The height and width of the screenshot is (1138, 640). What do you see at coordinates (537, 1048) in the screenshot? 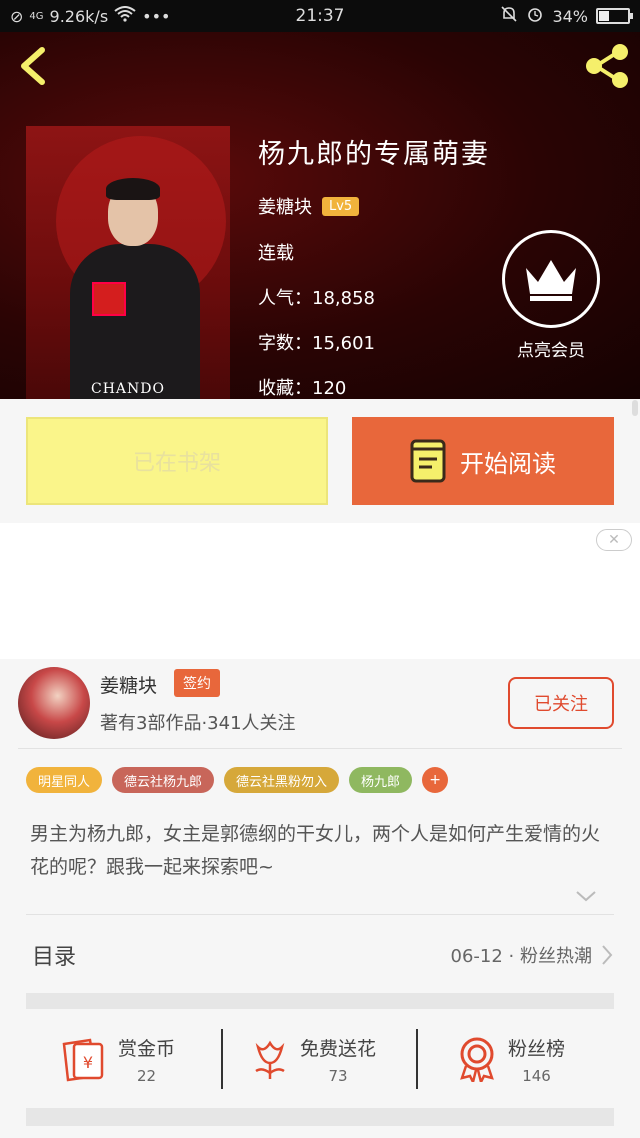
I see `action-name: 粉丝榜` at bounding box center [537, 1048].